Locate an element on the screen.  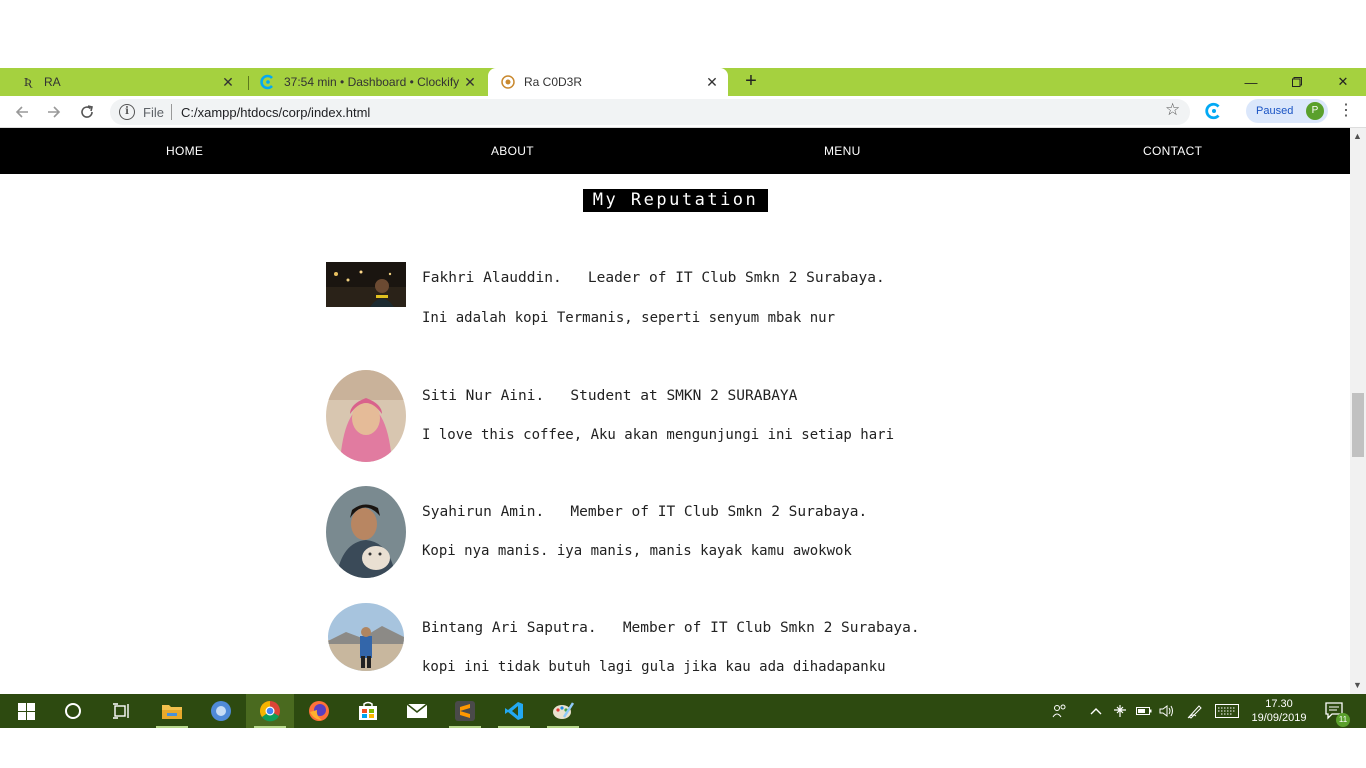
info-icon: i is located at coordinates (127, 112).